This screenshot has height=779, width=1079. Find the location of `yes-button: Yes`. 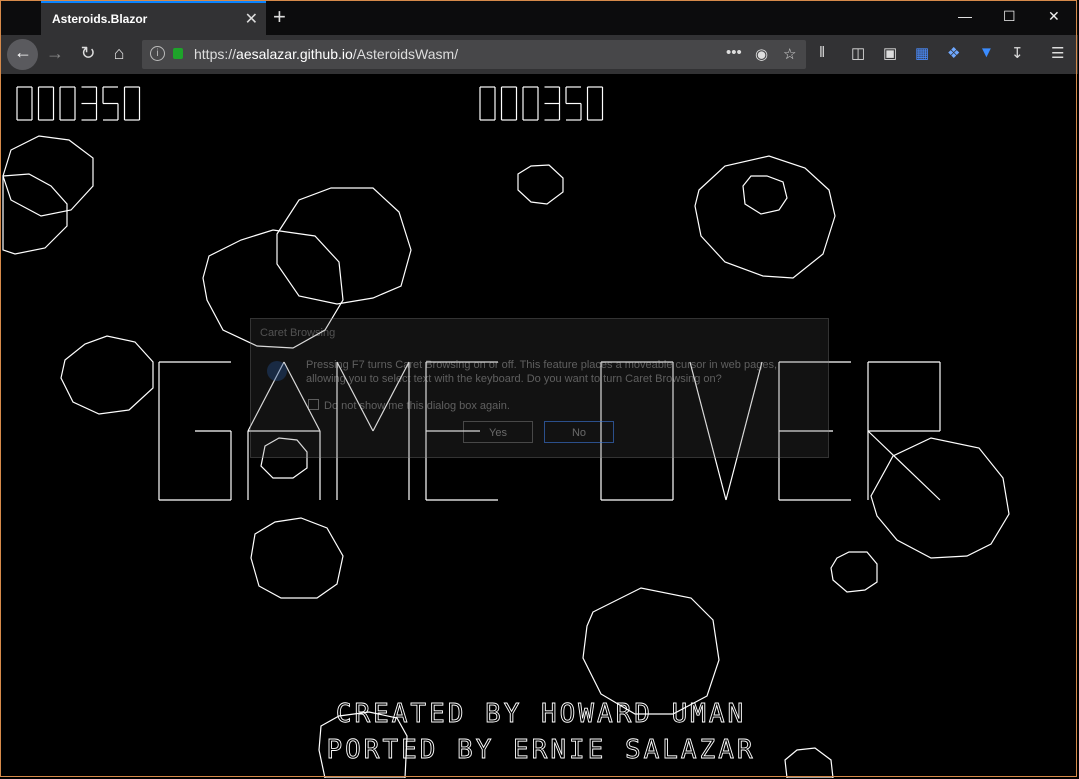

yes-button: Yes is located at coordinates (498, 432).